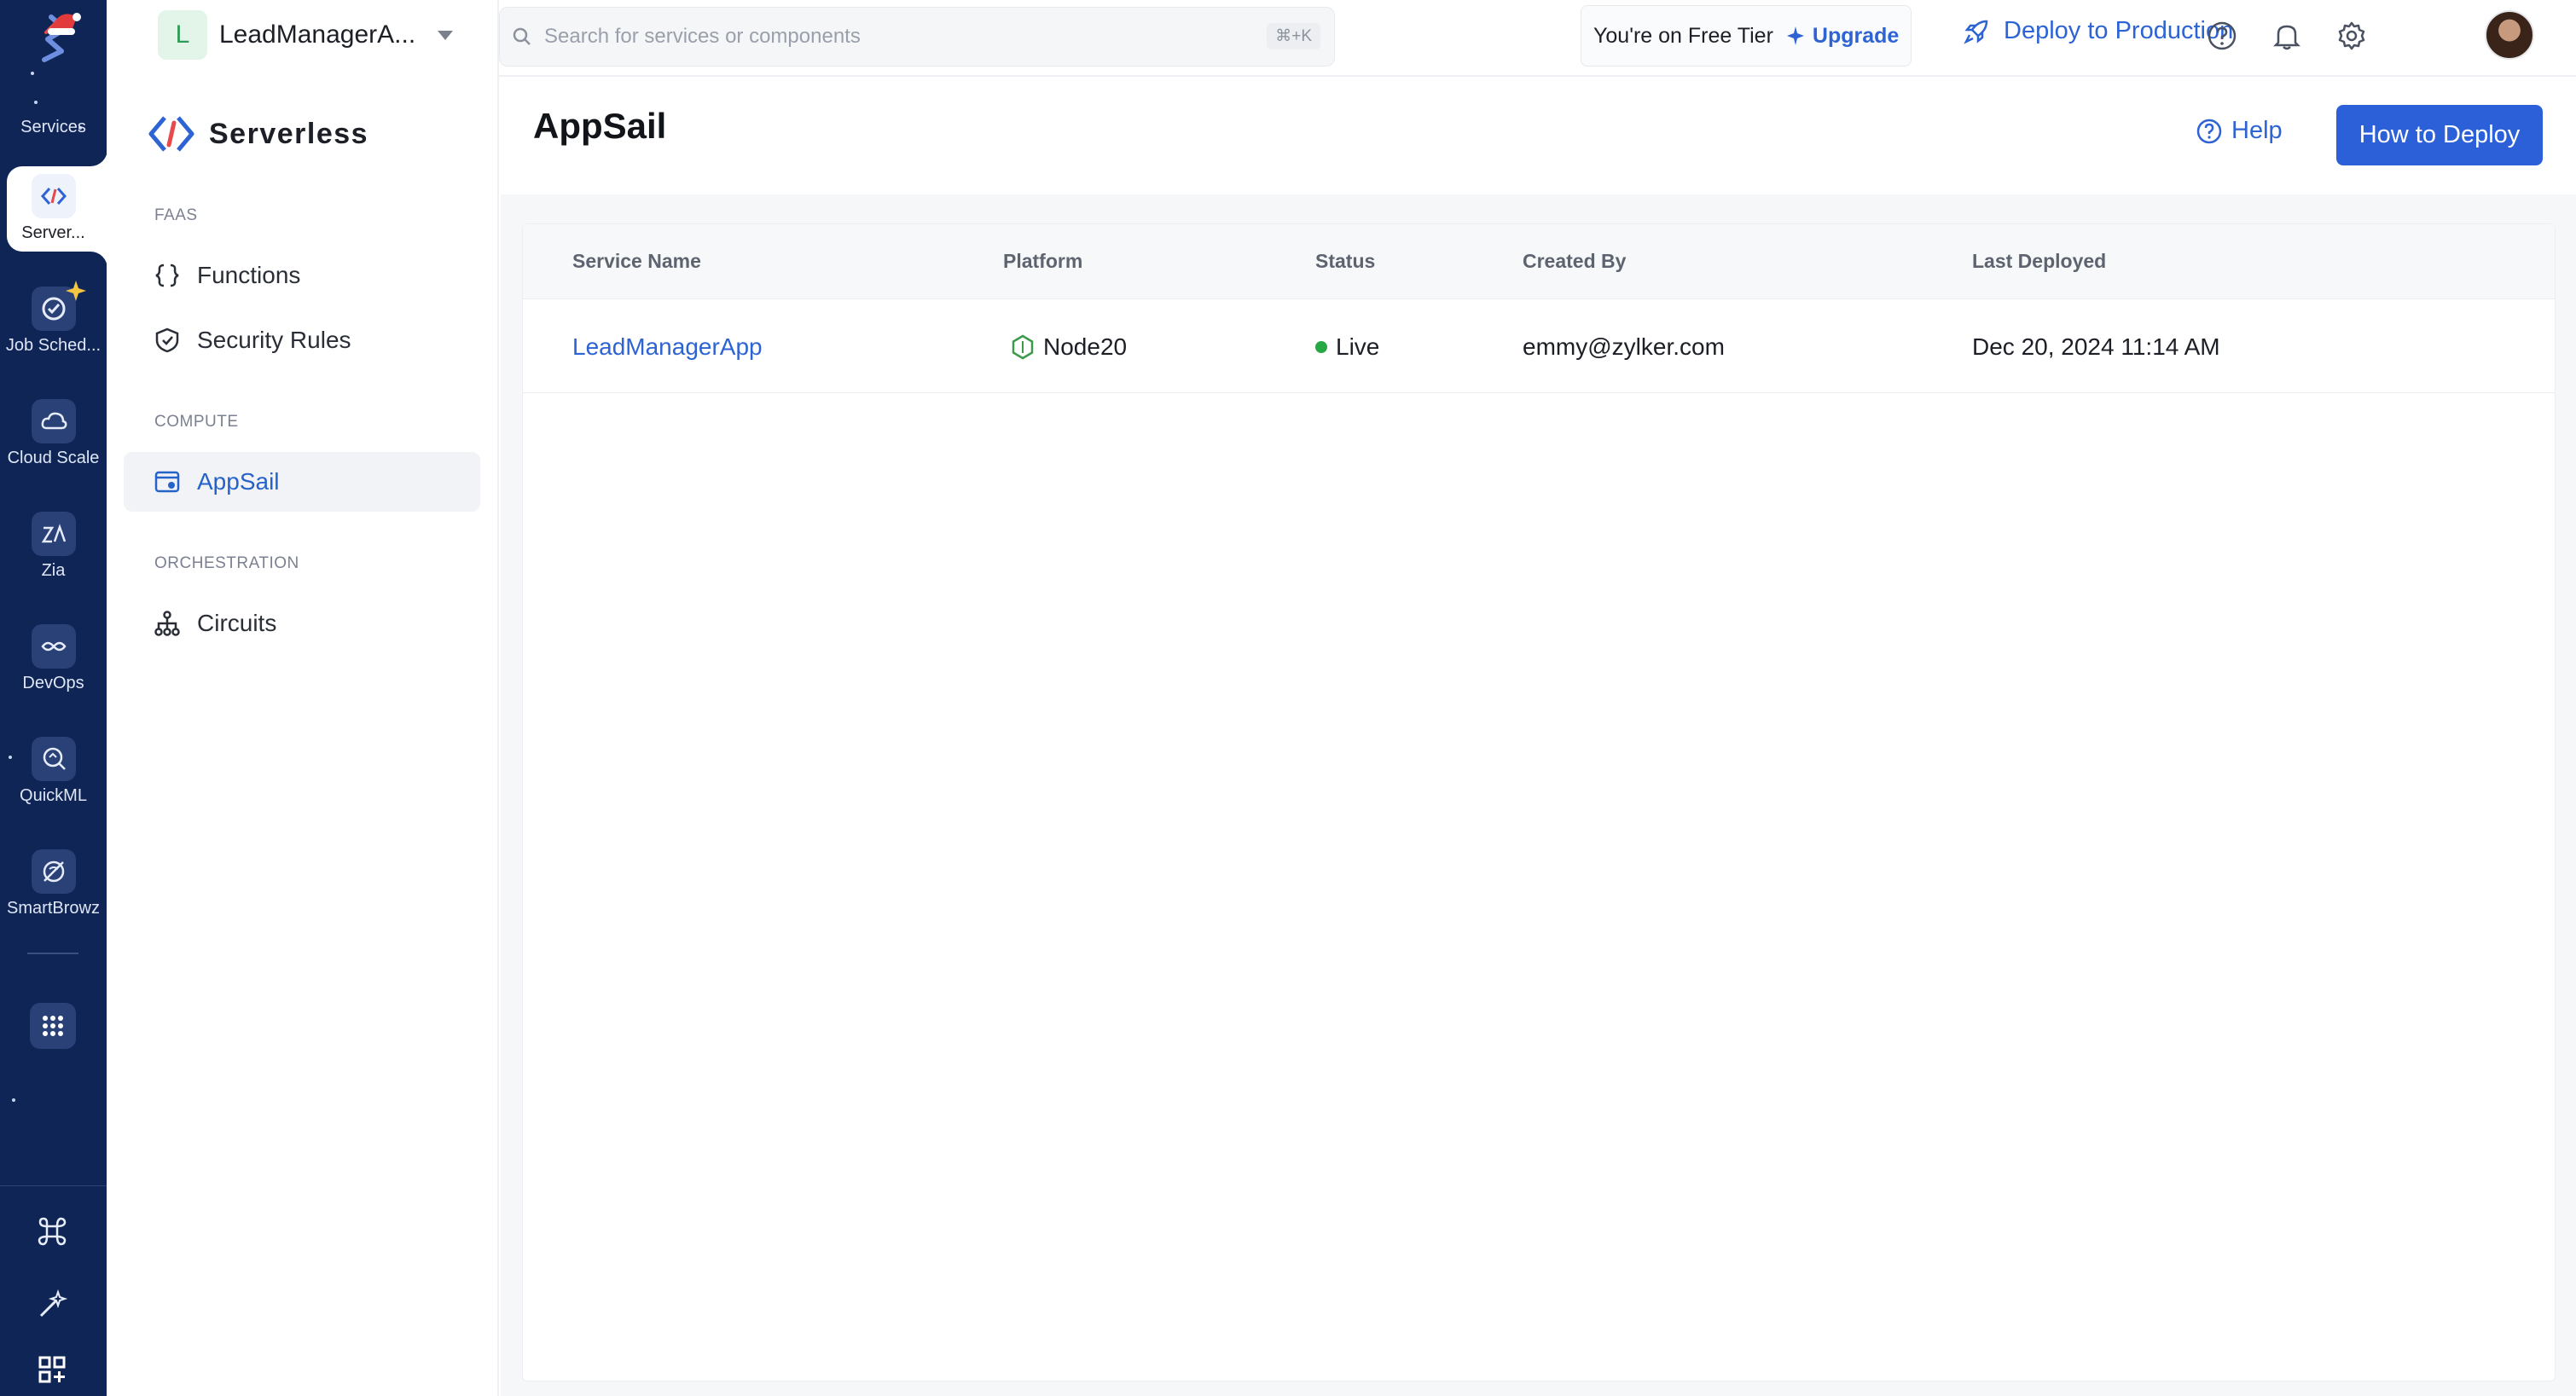  Describe the element at coordinates (53, 871) in the screenshot. I see `smartbrowz-icon` at that location.